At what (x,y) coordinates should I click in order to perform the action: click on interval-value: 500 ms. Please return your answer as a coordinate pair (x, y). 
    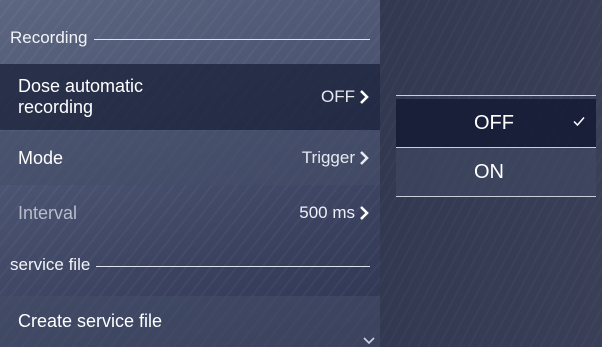
    Looking at the image, I should click on (334, 213).